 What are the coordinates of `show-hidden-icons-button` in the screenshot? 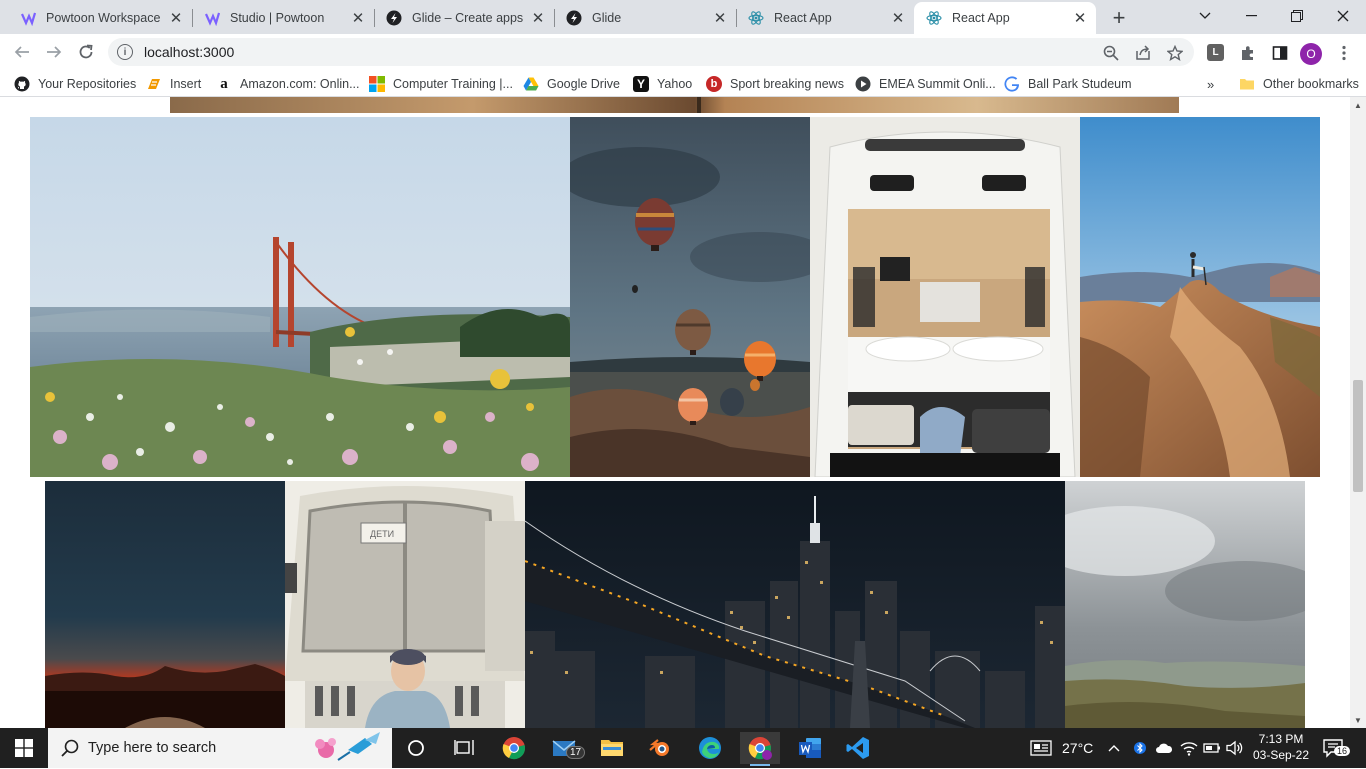 It's located at (1114, 748).